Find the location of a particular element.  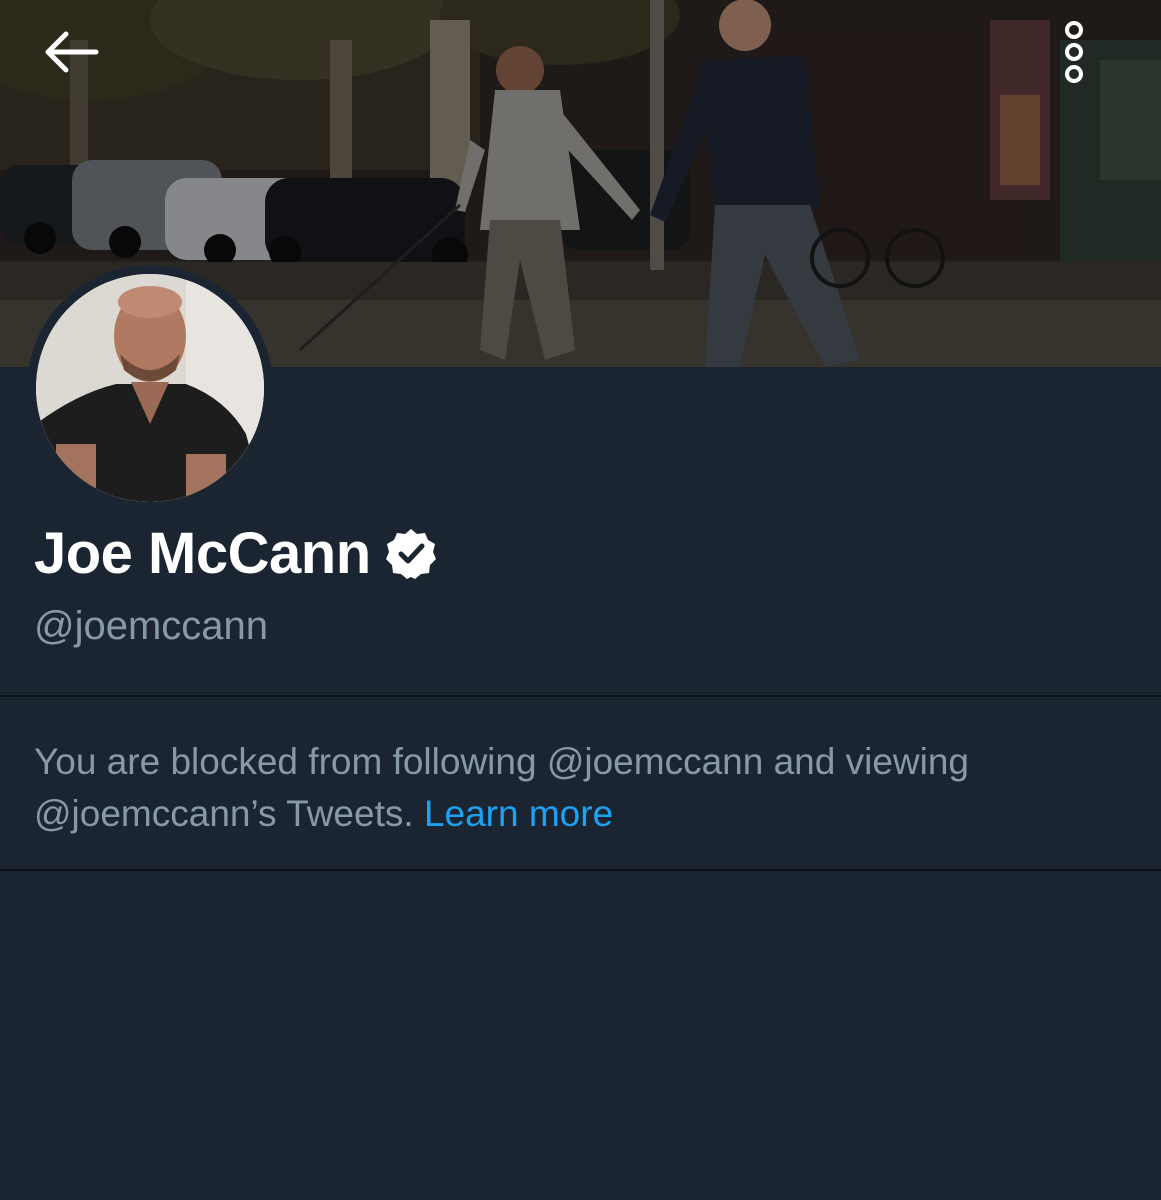

avatar is located at coordinates (150, 388).